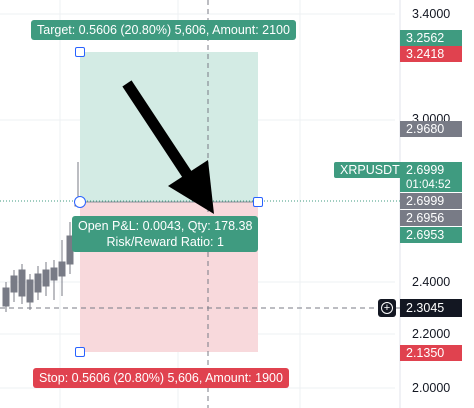 This screenshot has height=408, width=474. I want to click on add-alert-plus-icon: +, so click(387, 308).